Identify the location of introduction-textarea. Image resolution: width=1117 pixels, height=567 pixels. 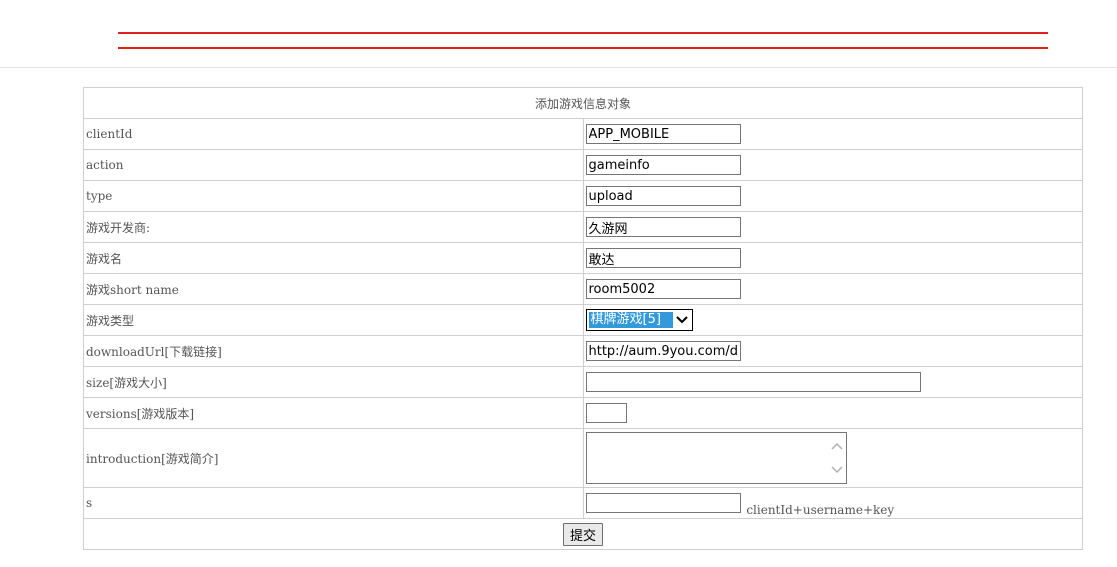
(716, 458).